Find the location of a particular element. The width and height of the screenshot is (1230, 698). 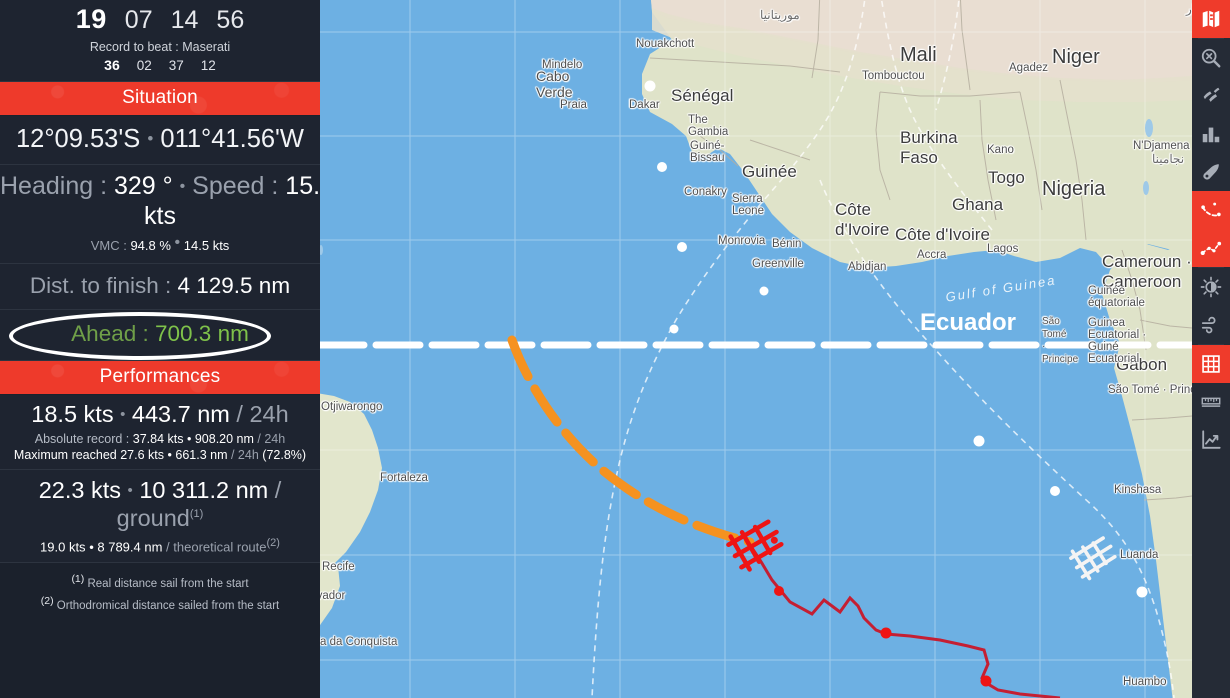

maximum-reached-label: Maximum reached is located at coordinates (65, 455).